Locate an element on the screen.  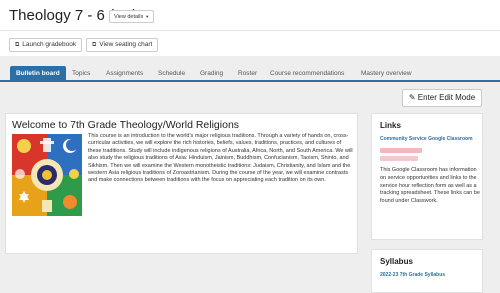
view-details-label: View details is located at coordinates (129, 17).